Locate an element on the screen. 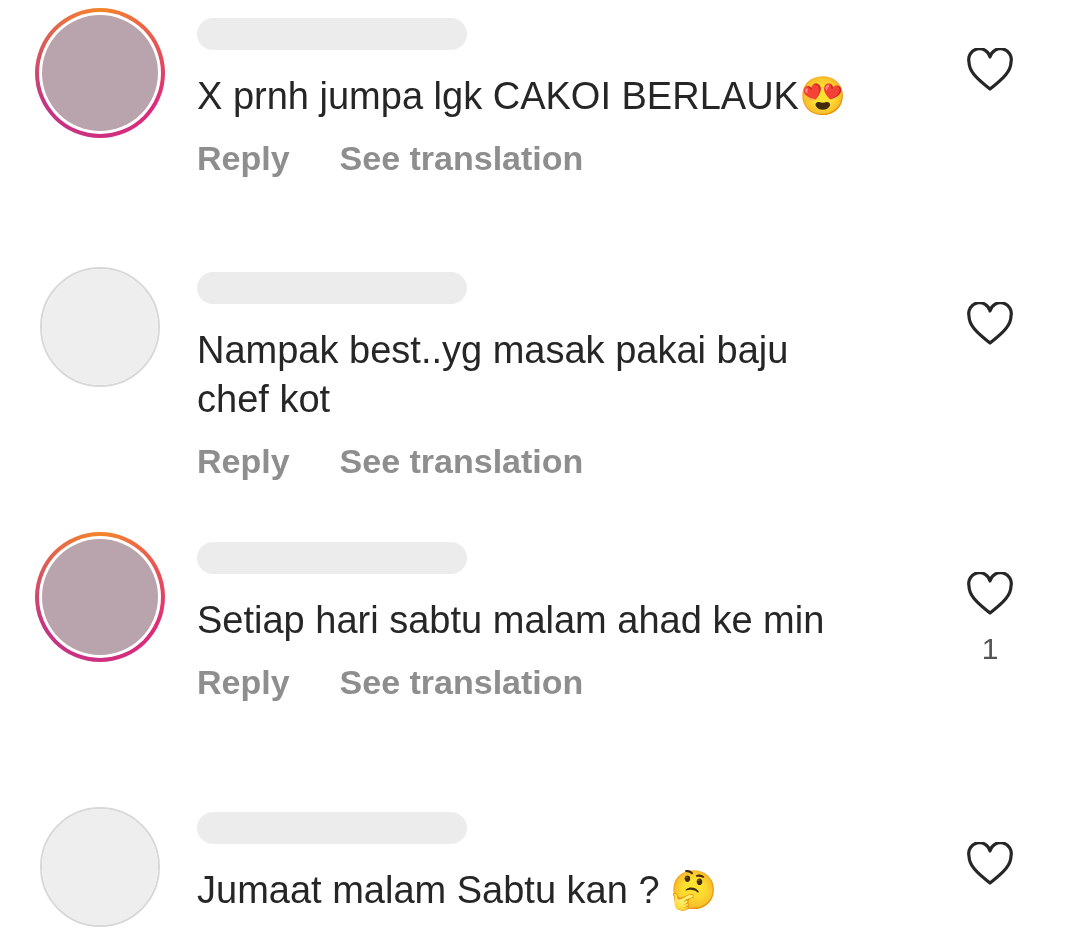 The image size is (1080, 932). comment-text: Jumaat malam Sabtu kan ? 🤔 is located at coordinates (458, 890).